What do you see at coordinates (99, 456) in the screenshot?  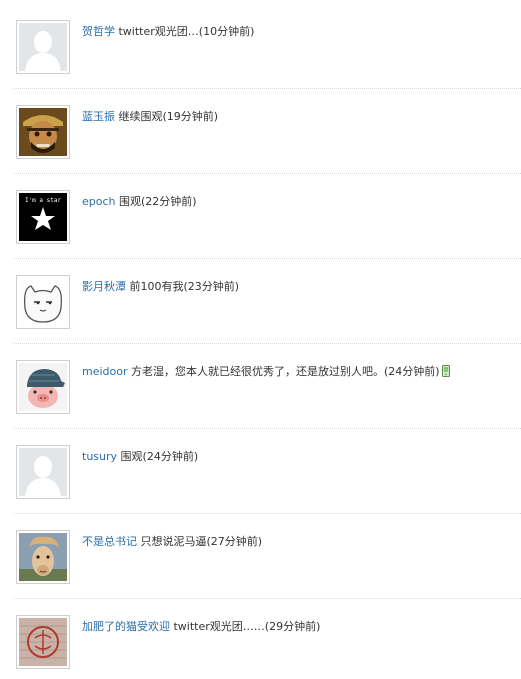 I see `comment-username: tusury` at bounding box center [99, 456].